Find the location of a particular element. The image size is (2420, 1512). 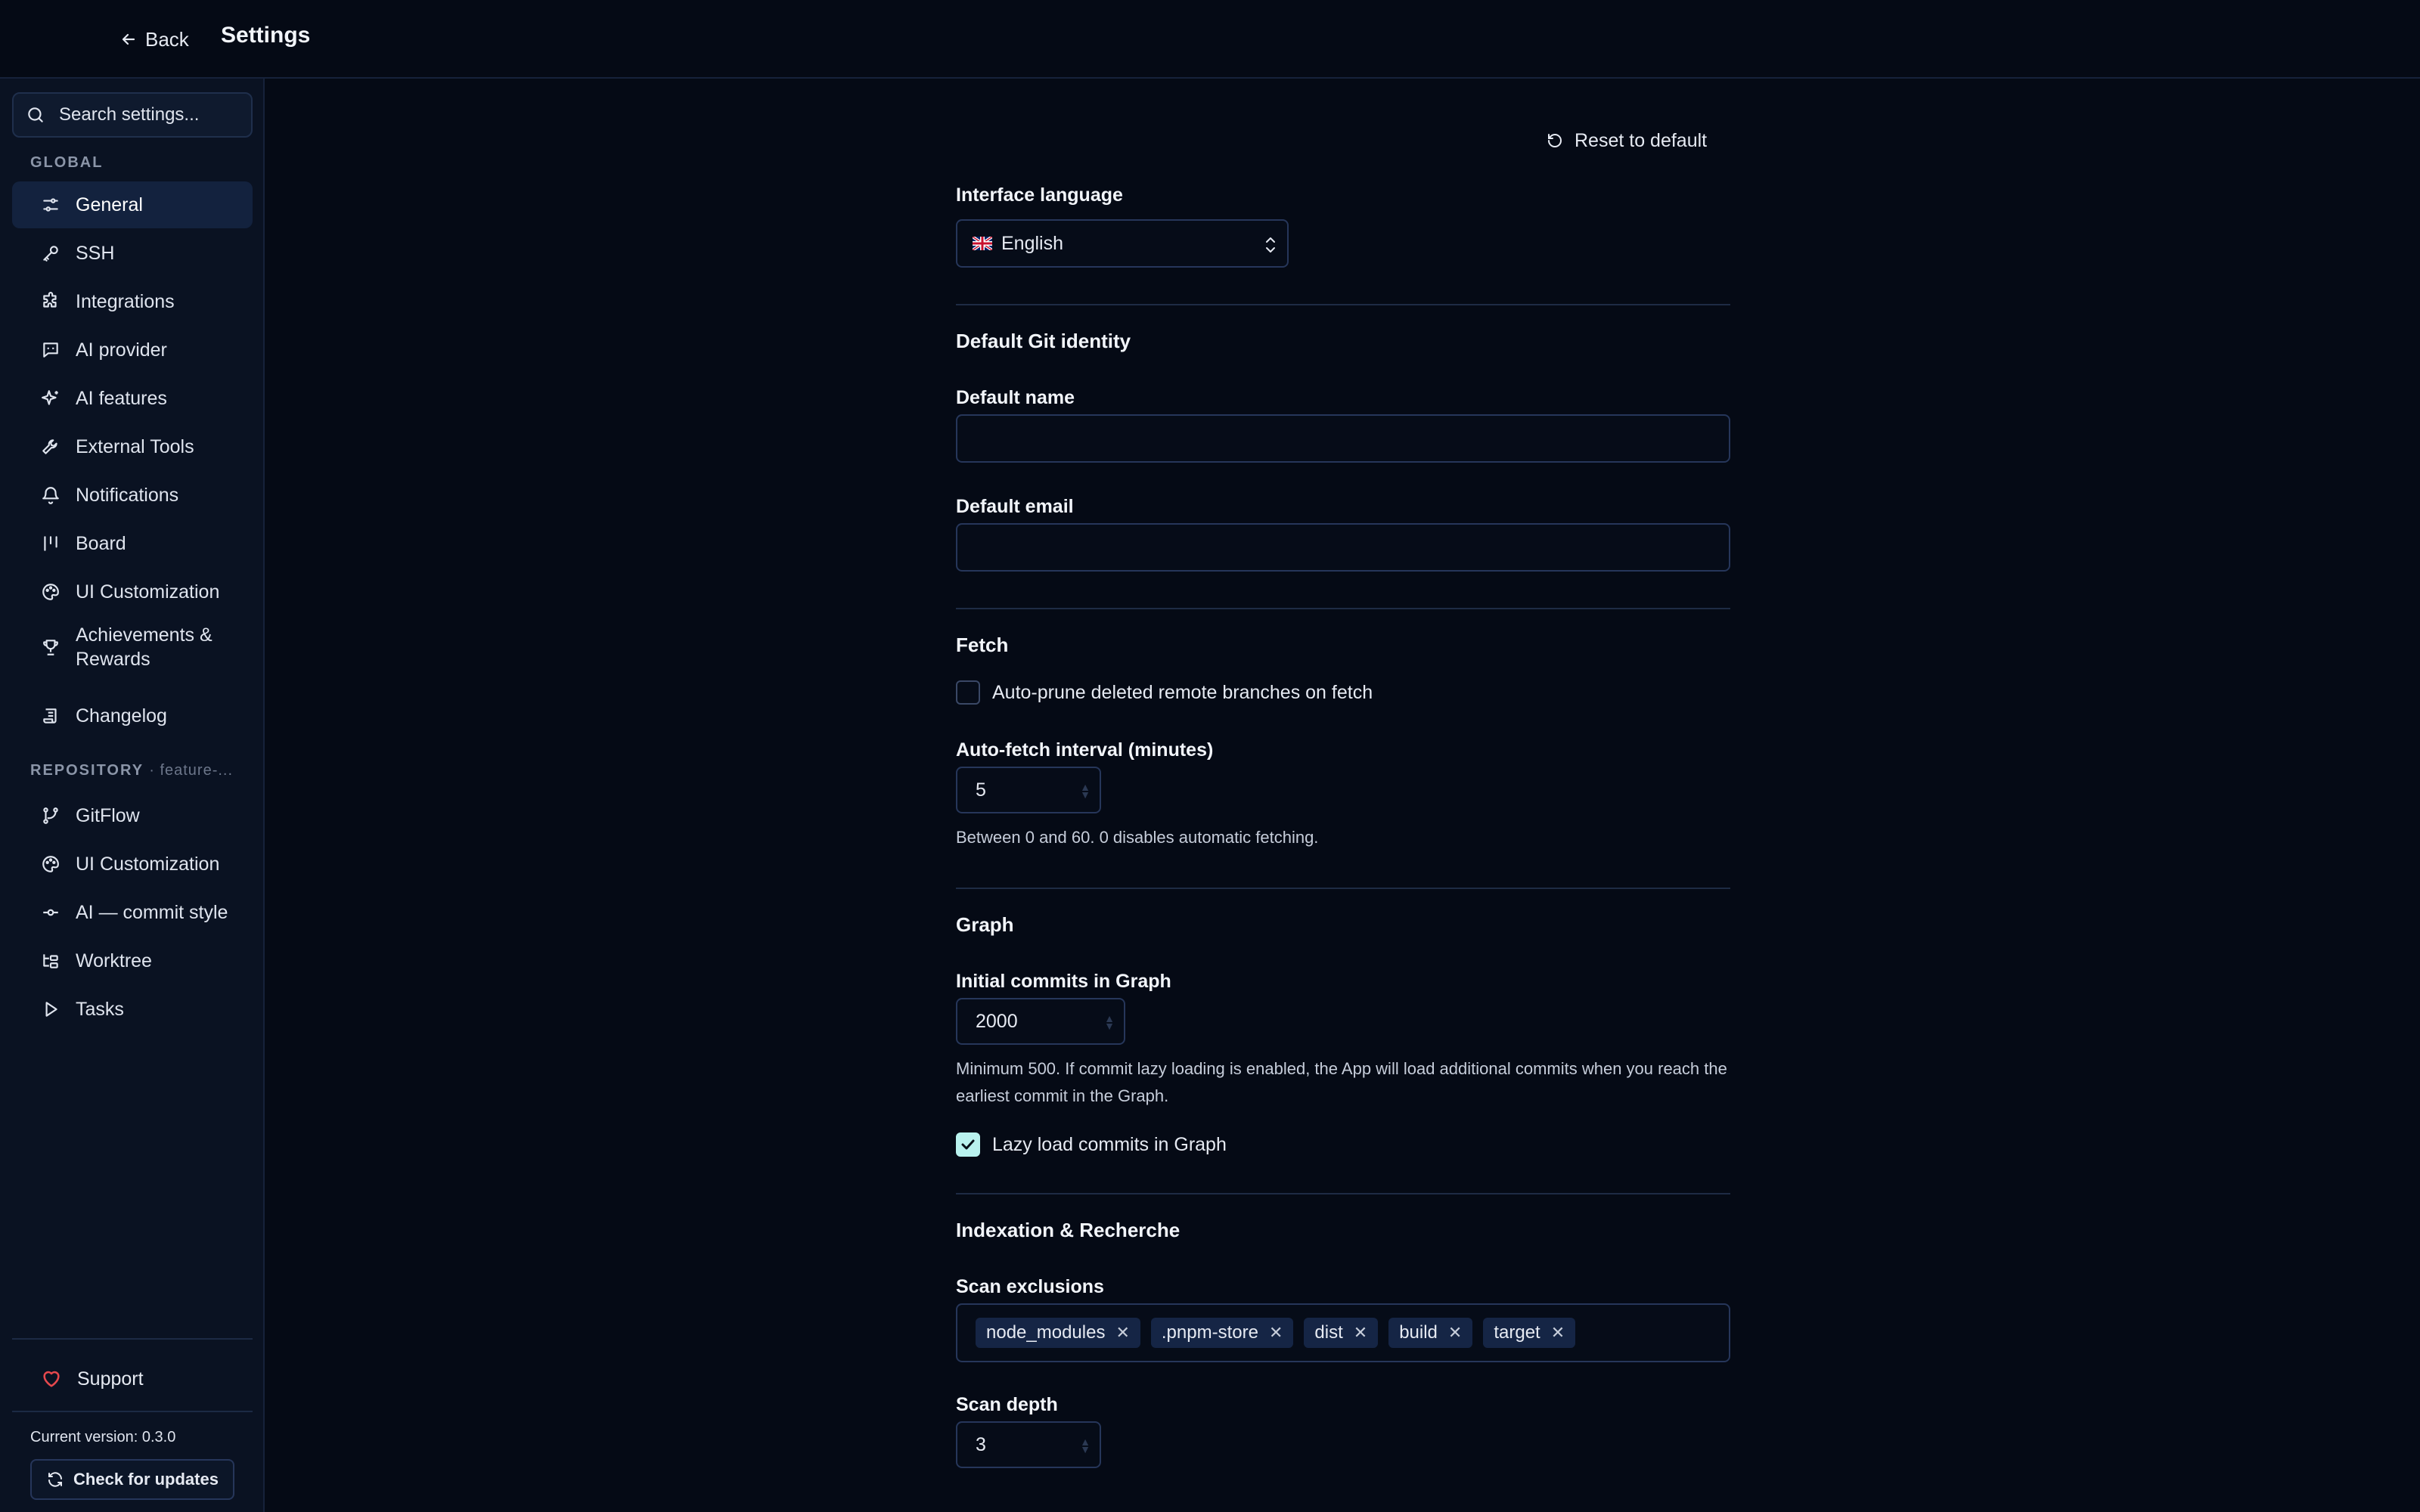

sidebar-item-label: Board is located at coordinates (101, 543).